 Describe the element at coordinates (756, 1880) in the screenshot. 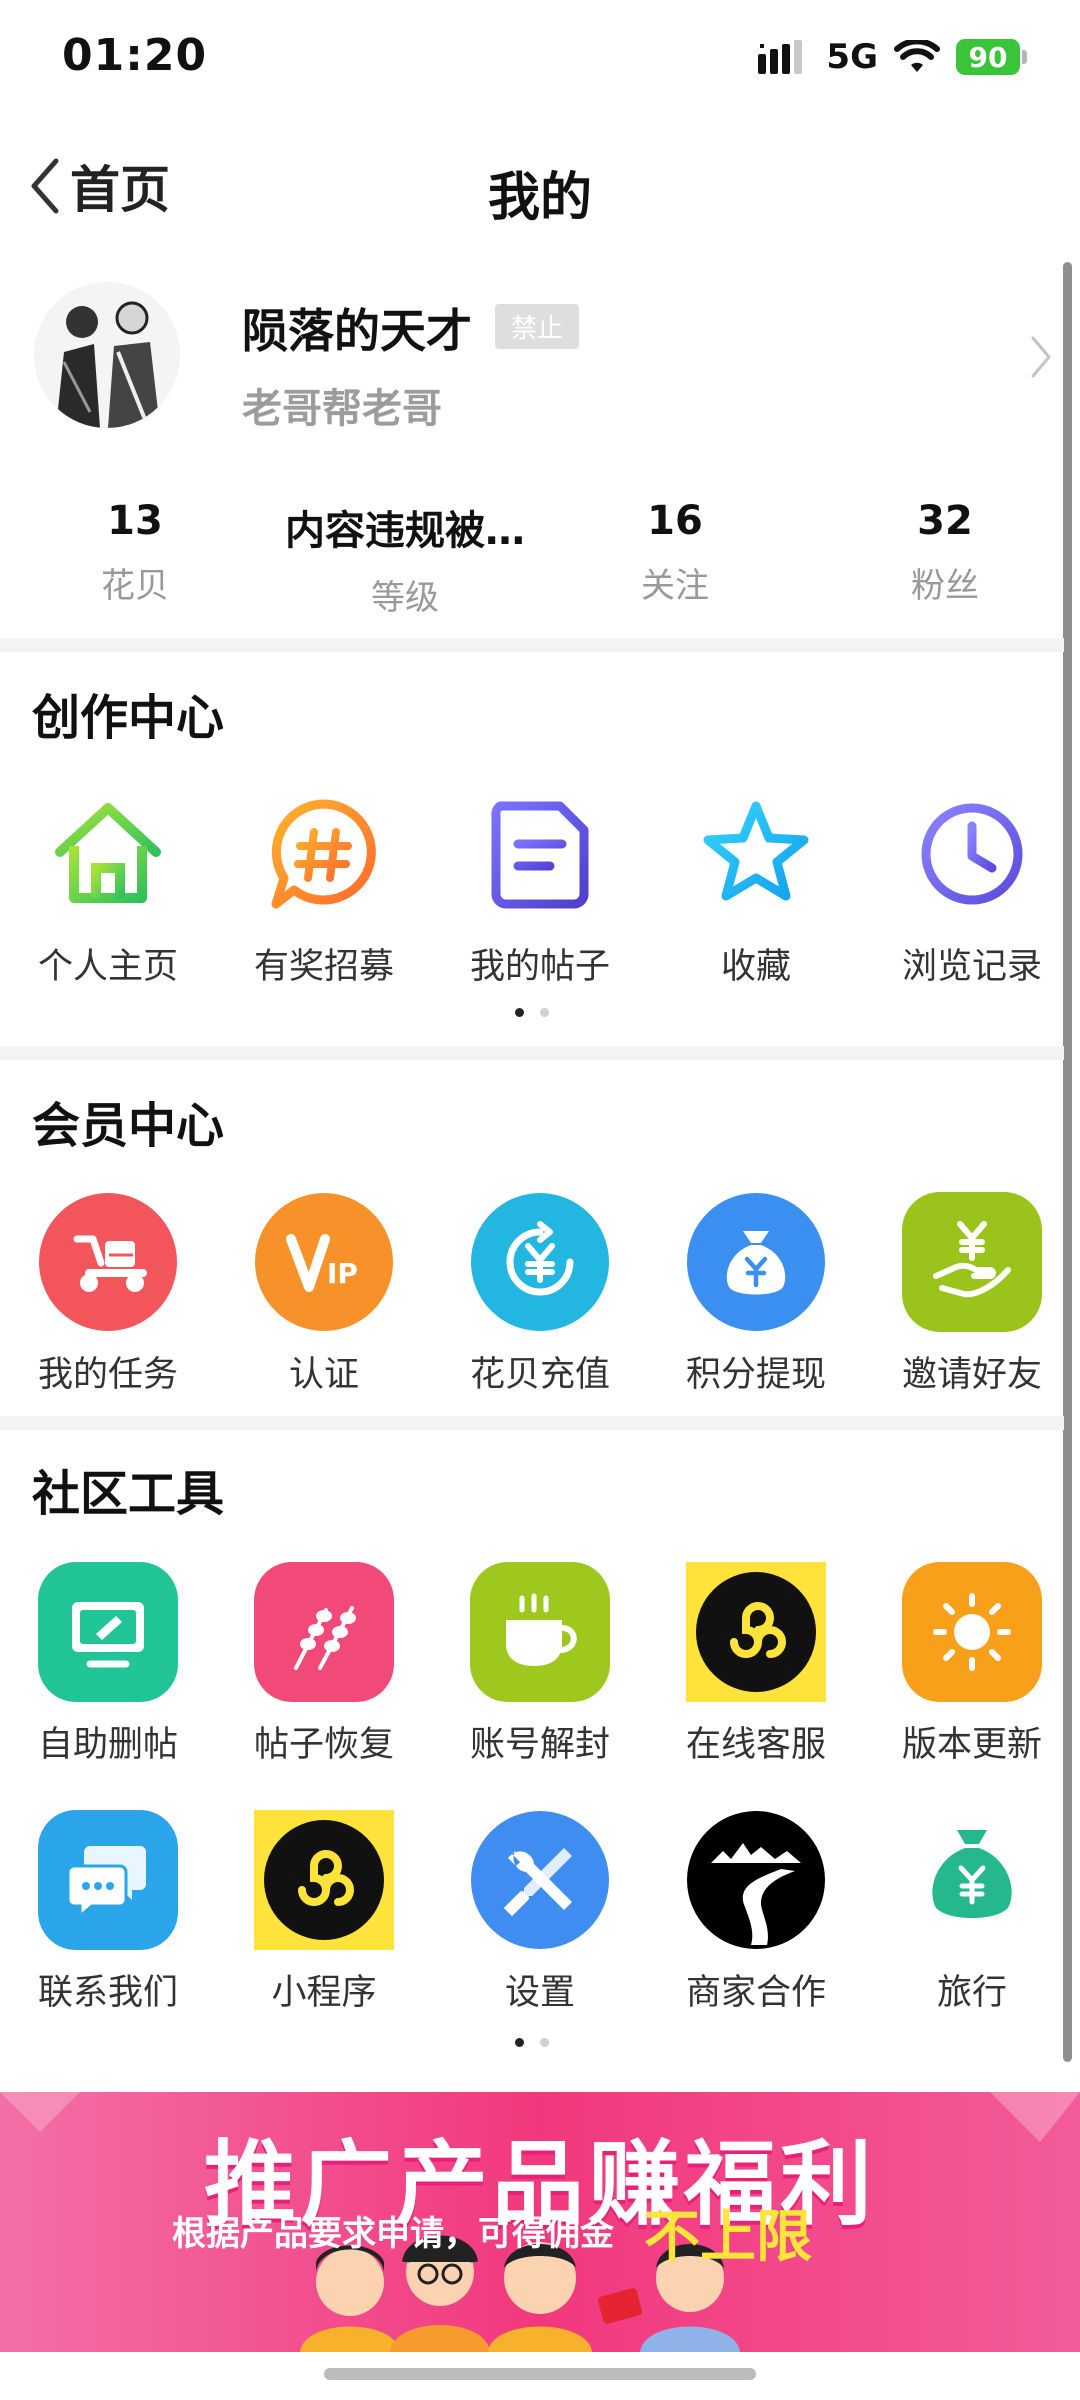

I see `mountain-road-icon` at that location.